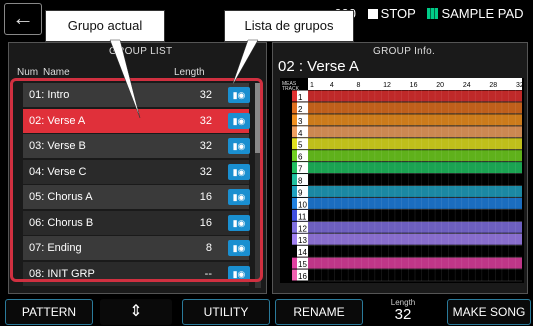 The width and height of the screenshot is (533, 326). Describe the element at coordinates (125, 79) in the screenshot. I see `pointer-grupo-actual` at that location.